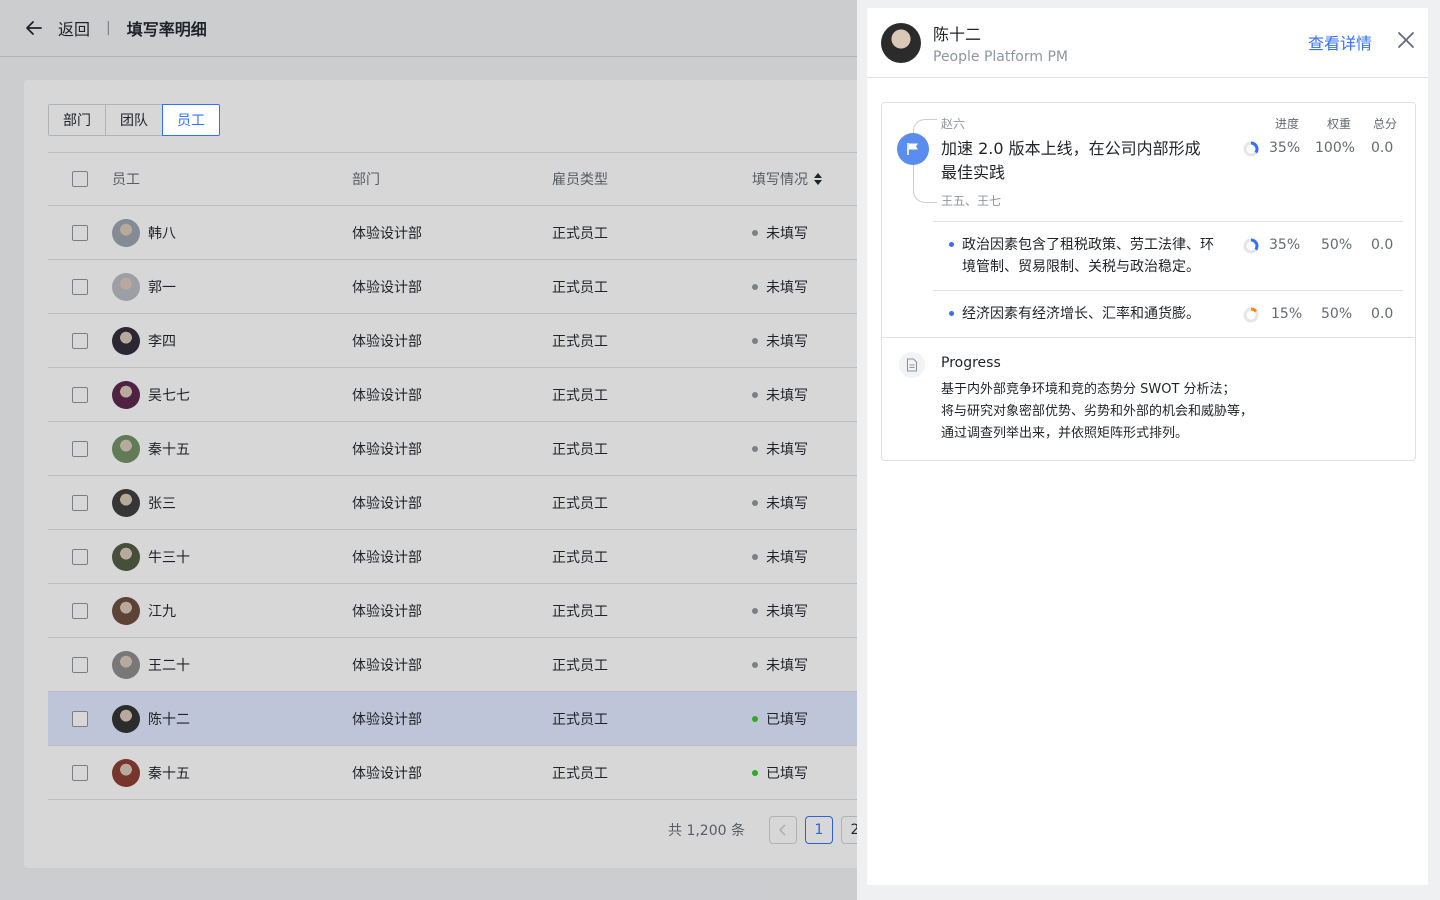 The height and width of the screenshot is (900, 1440). I want to click on key-result-text: 政治因素包含了租税政策、劳工法律、环境管制、贸易限制、关税与政治稳定。, so click(1093, 256).